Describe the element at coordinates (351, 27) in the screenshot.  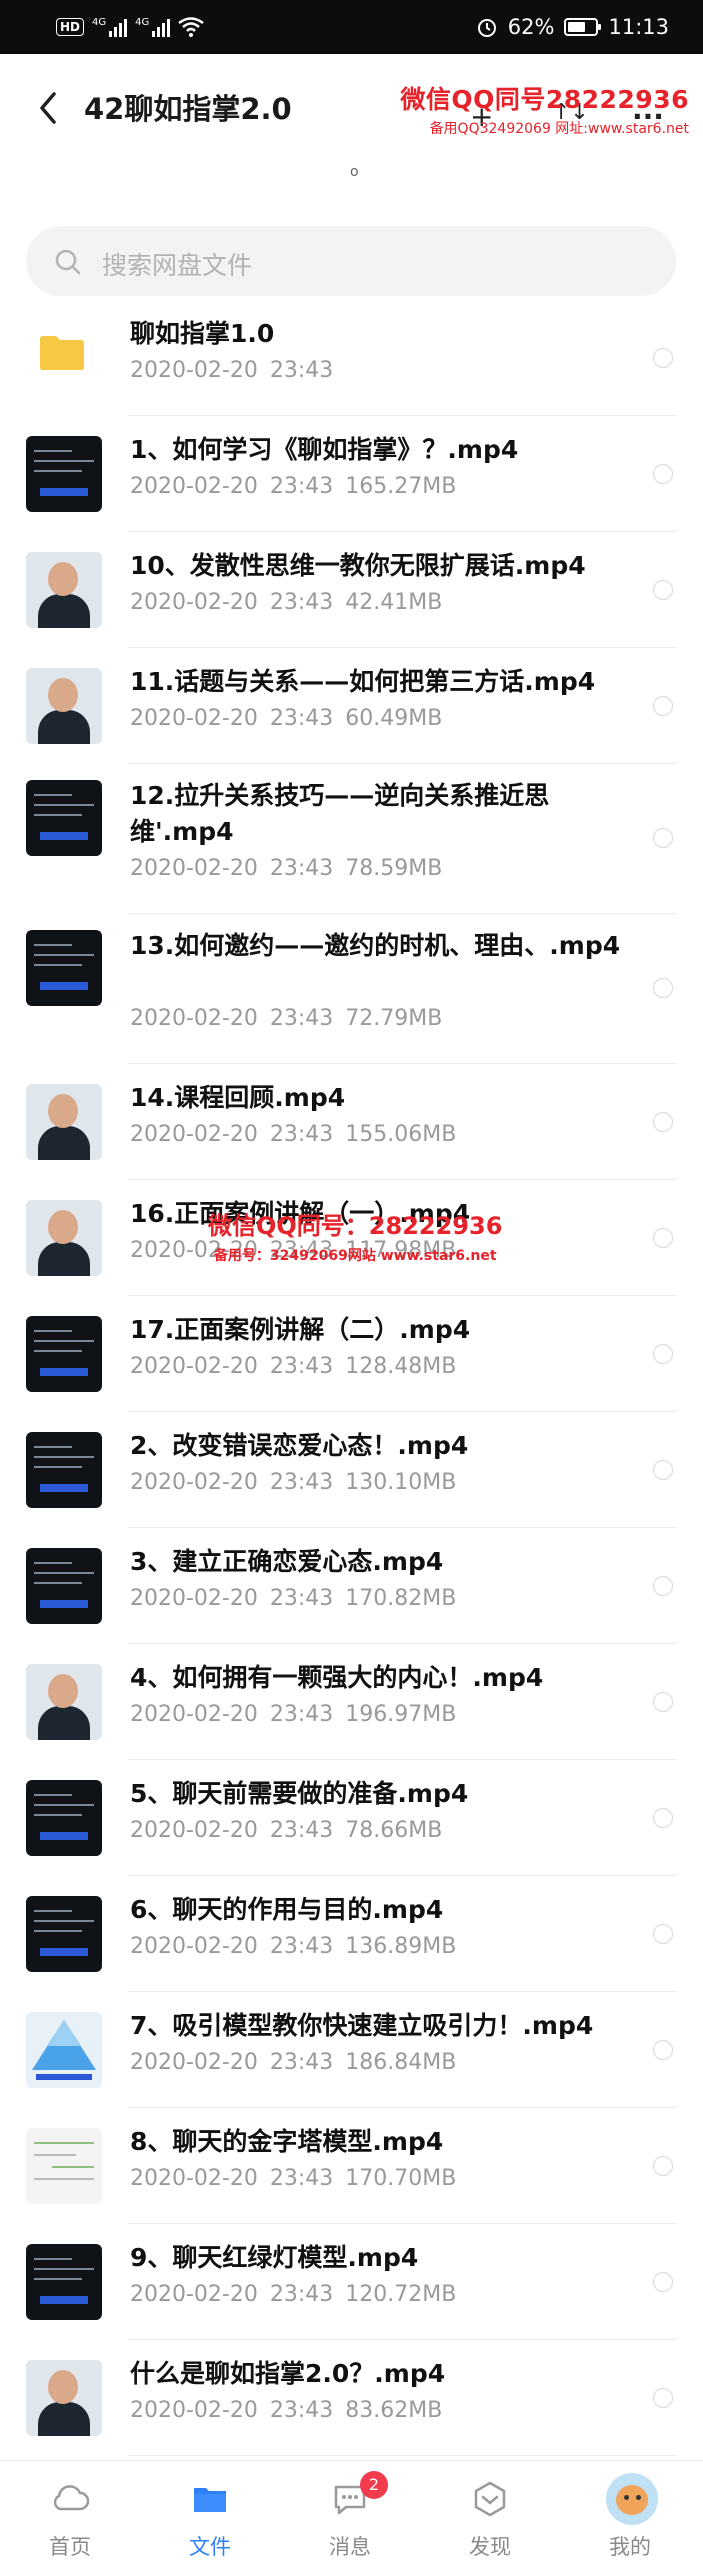
I see `status-bar: HD 4G 4G 62% 11:13` at that location.